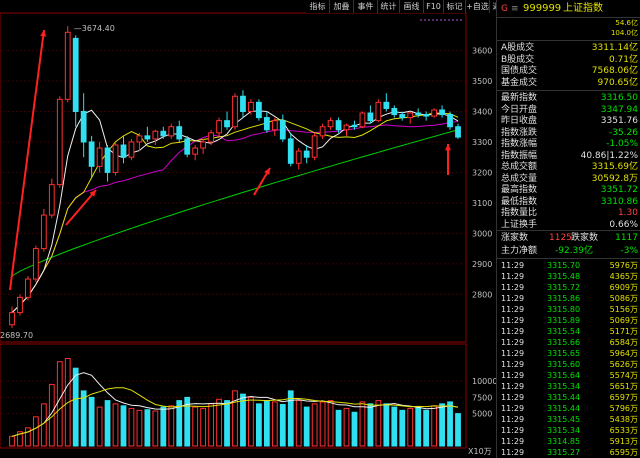 The width and height of the screenshot is (640, 458). What do you see at coordinates (568, 71) in the screenshot?
I see `turnover-row: 国债成交 7568.06亿` at bounding box center [568, 71].